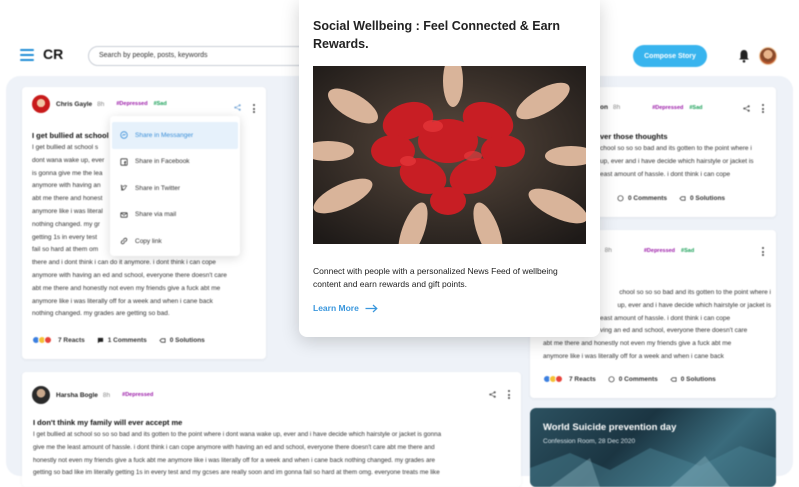  Describe the element at coordinates (634, 136) in the screenshot. I see `post-title: ver those thoughts` at that location.